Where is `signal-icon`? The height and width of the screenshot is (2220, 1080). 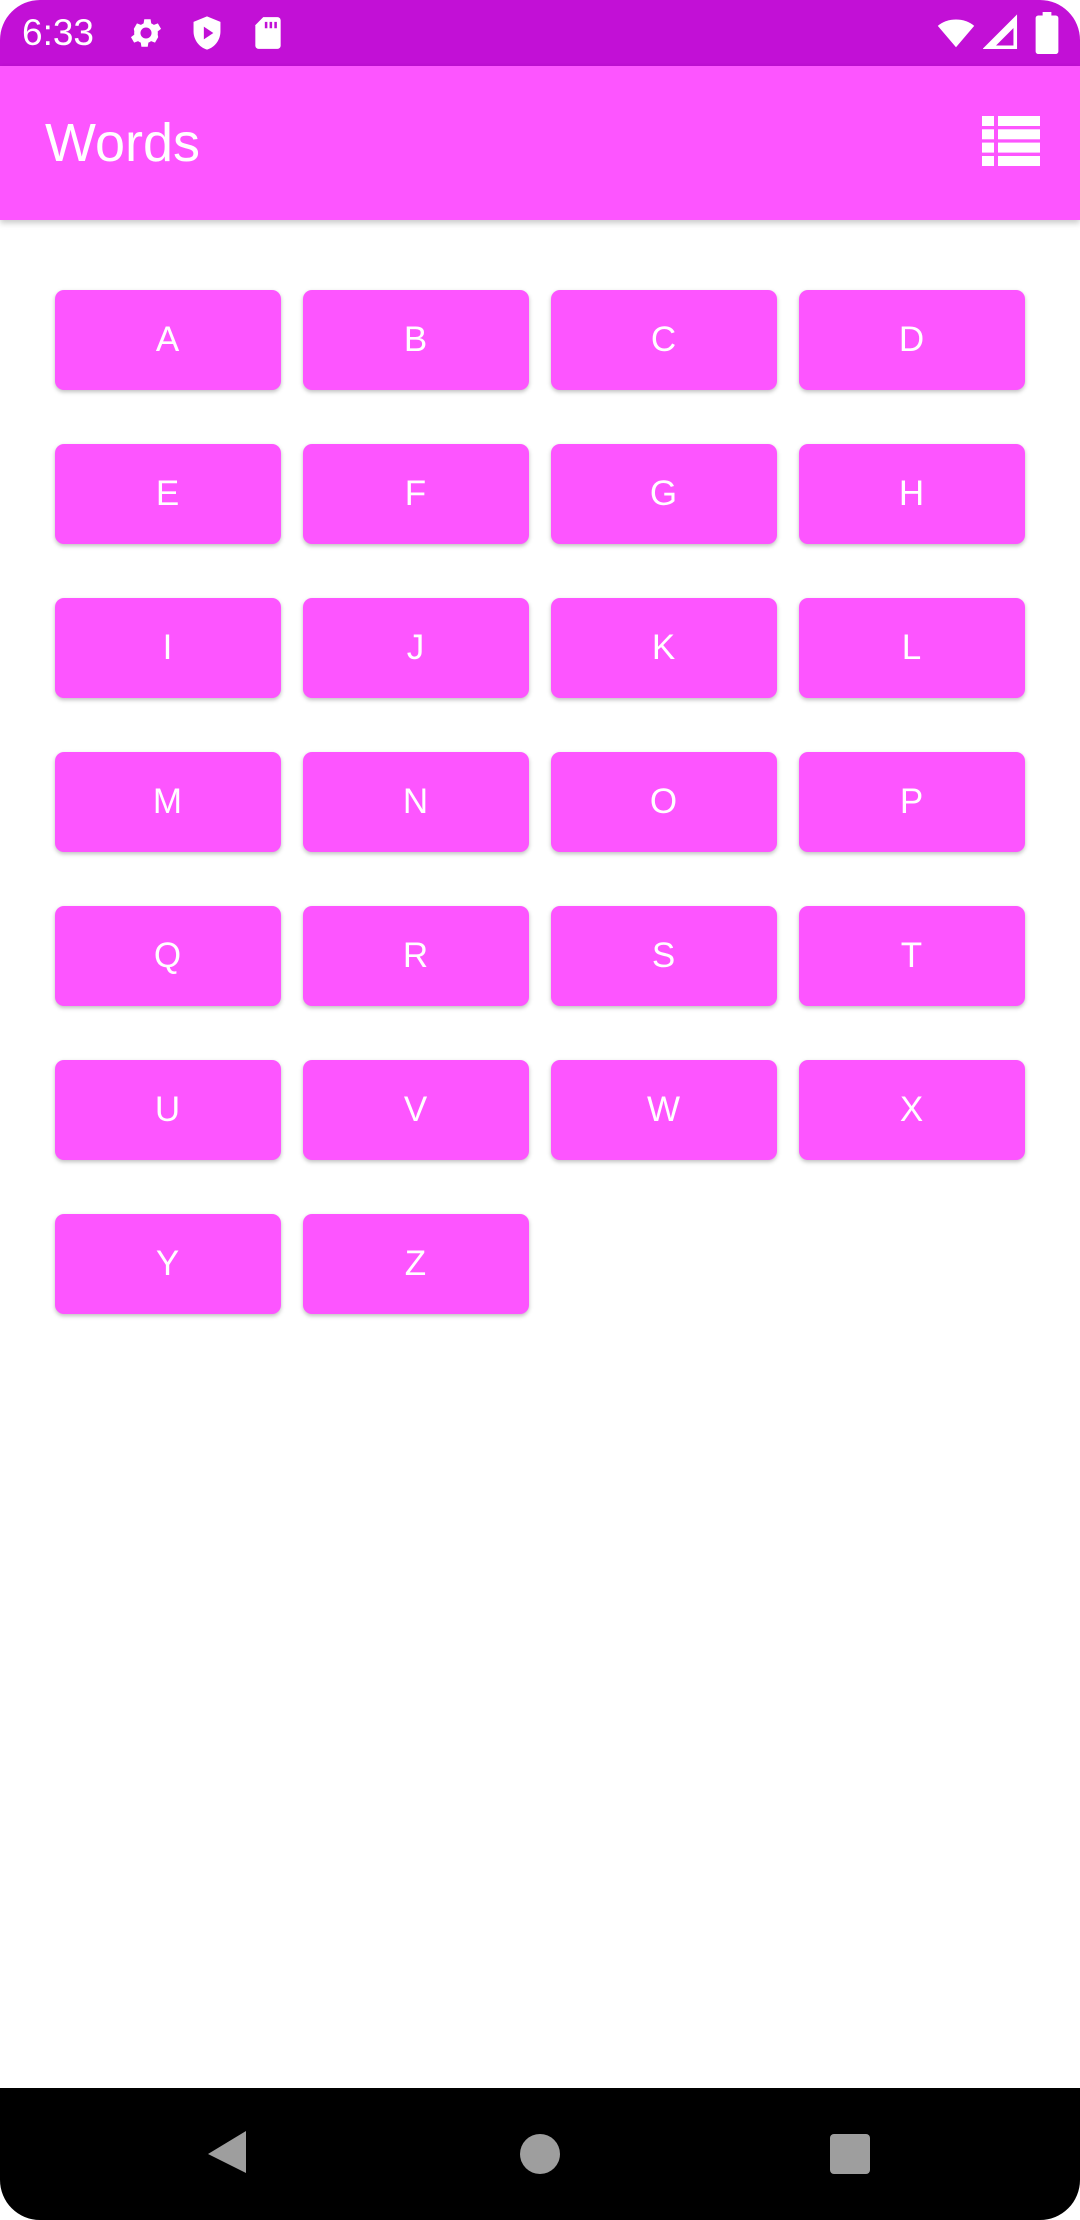 signal-icon is located at coordinates (1001, 33).